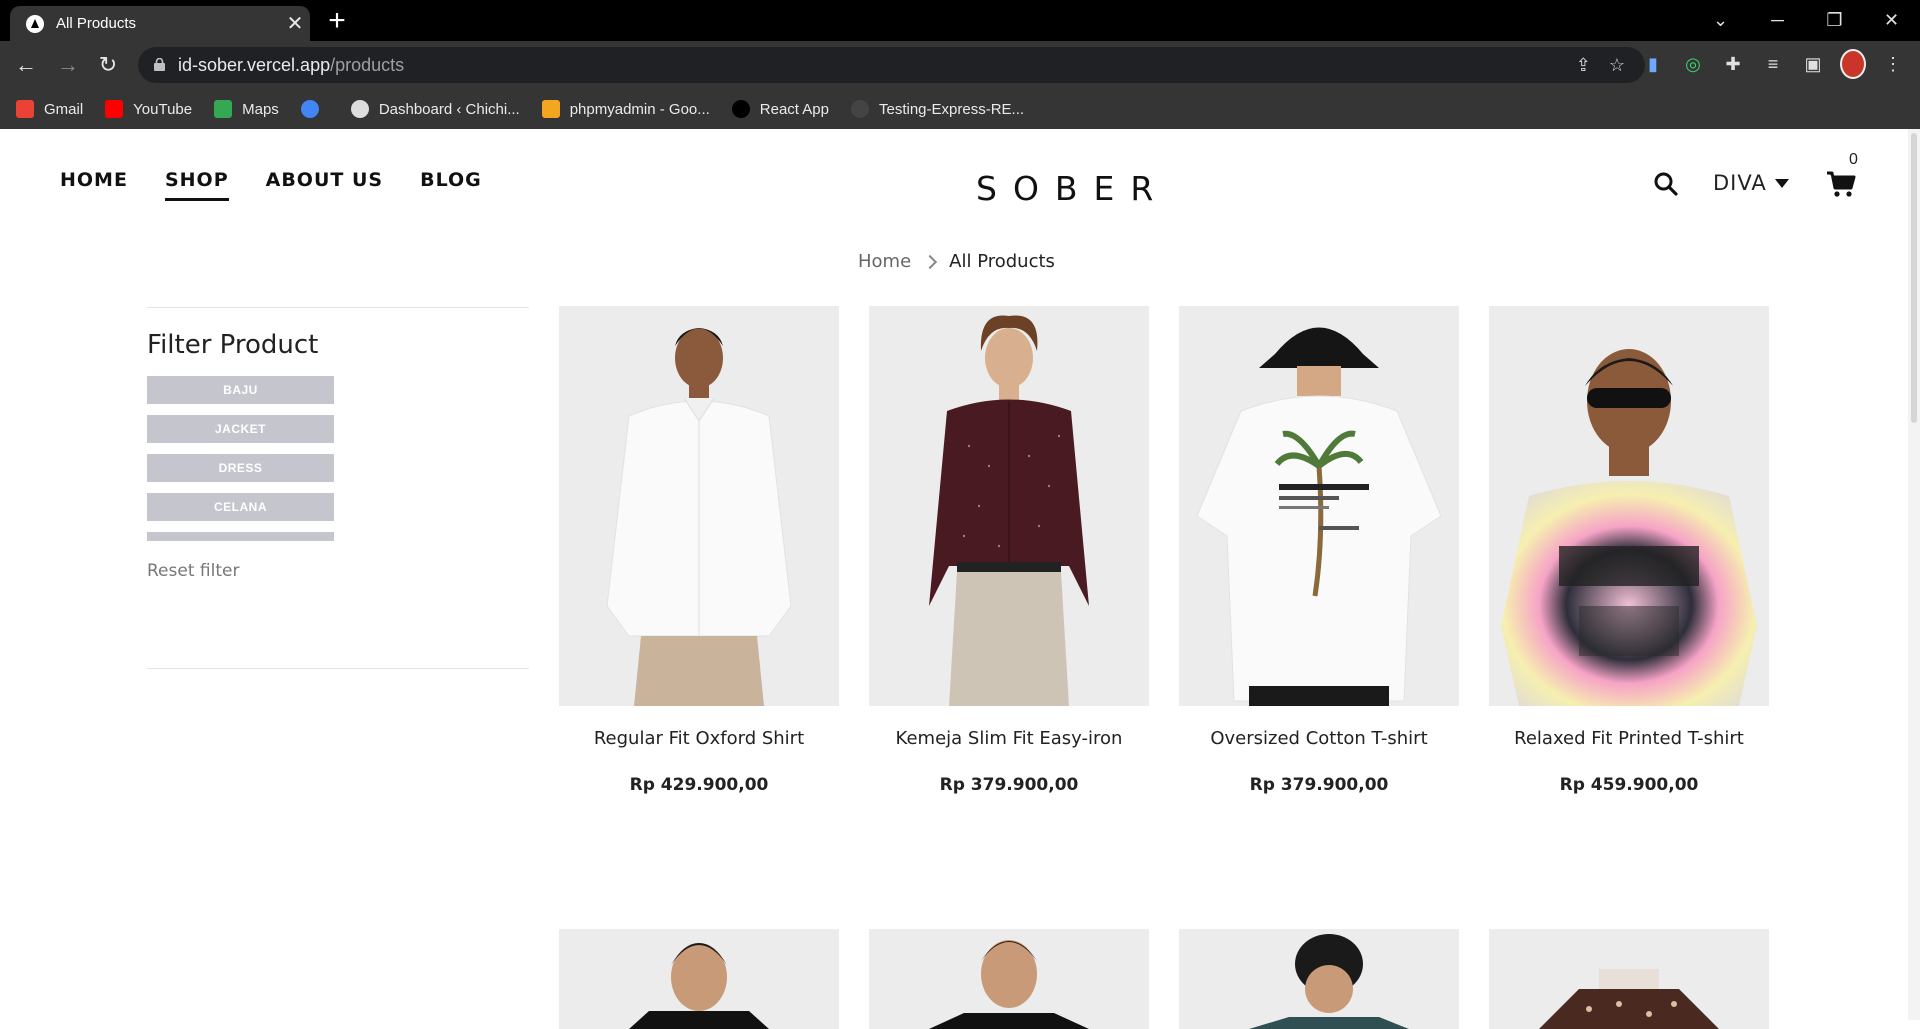 This screenshot has width=1920, height=1029. What do you see at coordinates (159, 64) in the screenshot?
I see `lock-icon` at bounding box center [159, 64].